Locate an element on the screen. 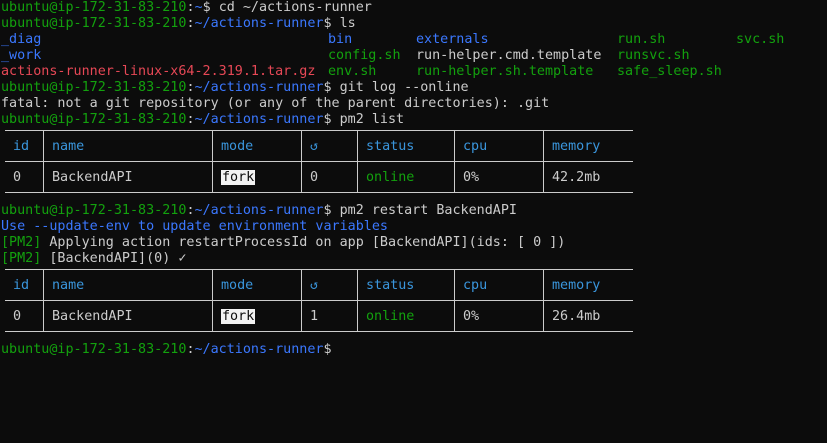 Image resolution: width=827 pixels, height=443 pixels. ls-entry-archive: actions-runner-linux-x64-2.319.1.tar.gz is located at coordinates (158, 71).